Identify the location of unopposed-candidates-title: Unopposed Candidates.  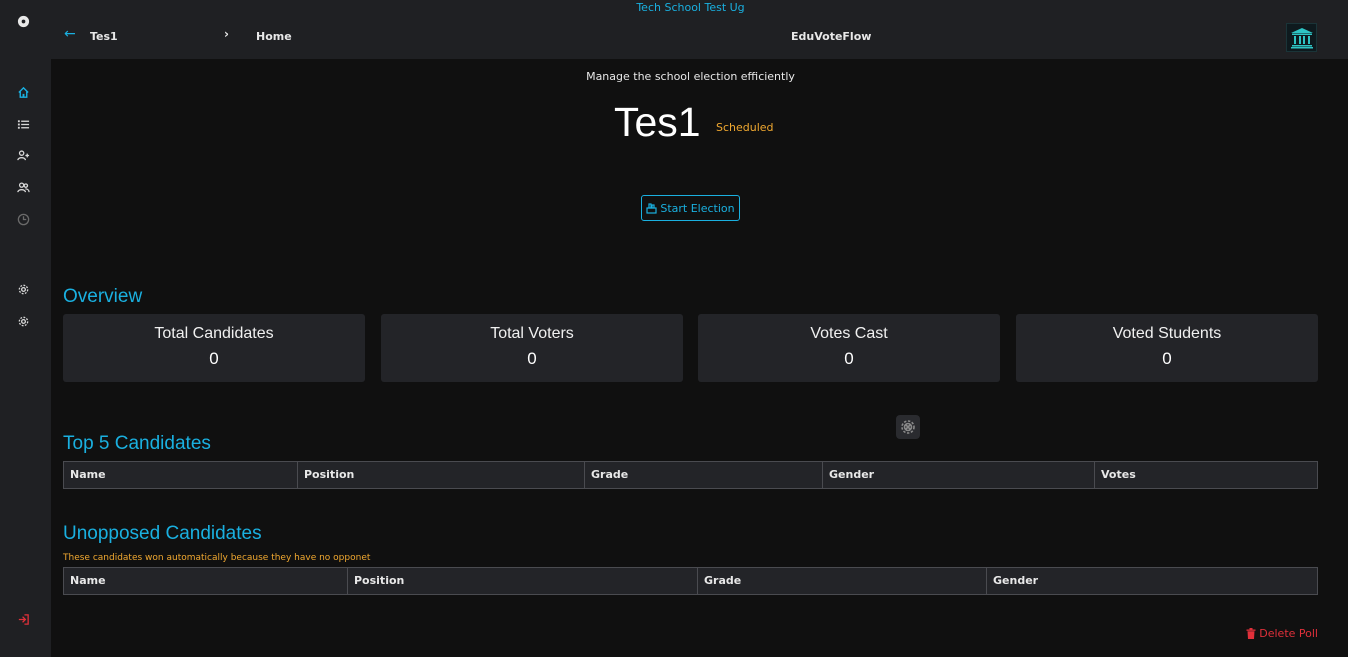
(162, 533).